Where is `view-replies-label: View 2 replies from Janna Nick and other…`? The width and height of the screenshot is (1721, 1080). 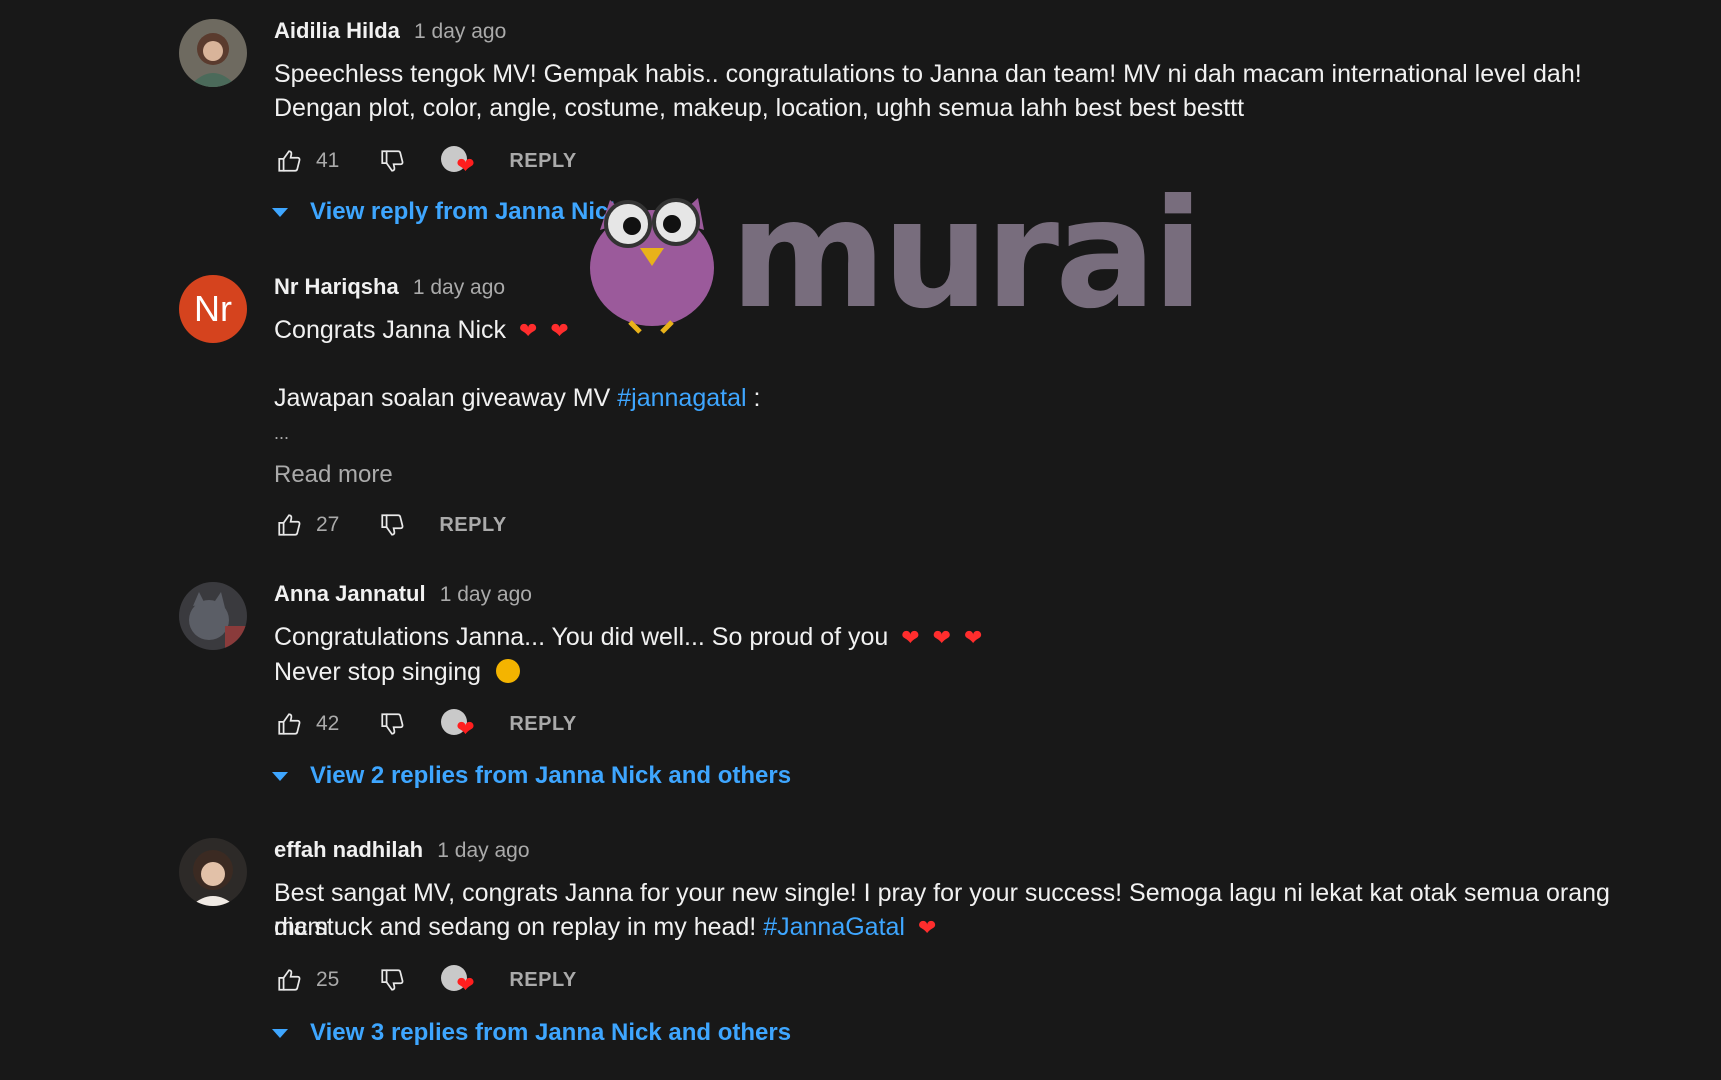 view-replies-label: View 2 replies from Janna Nick and other… is located at coordinates (551, 775).